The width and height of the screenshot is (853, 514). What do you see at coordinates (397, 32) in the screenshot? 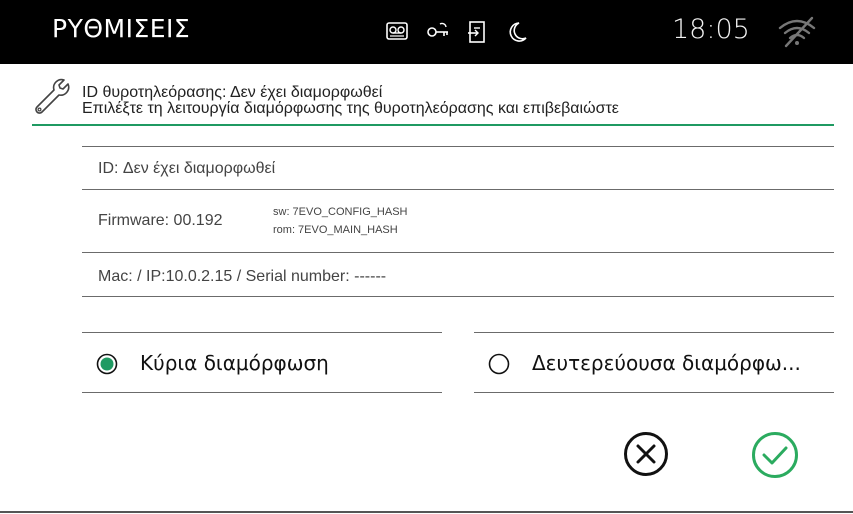
I see `voicemail-icon` at bounding box center [397, 32].